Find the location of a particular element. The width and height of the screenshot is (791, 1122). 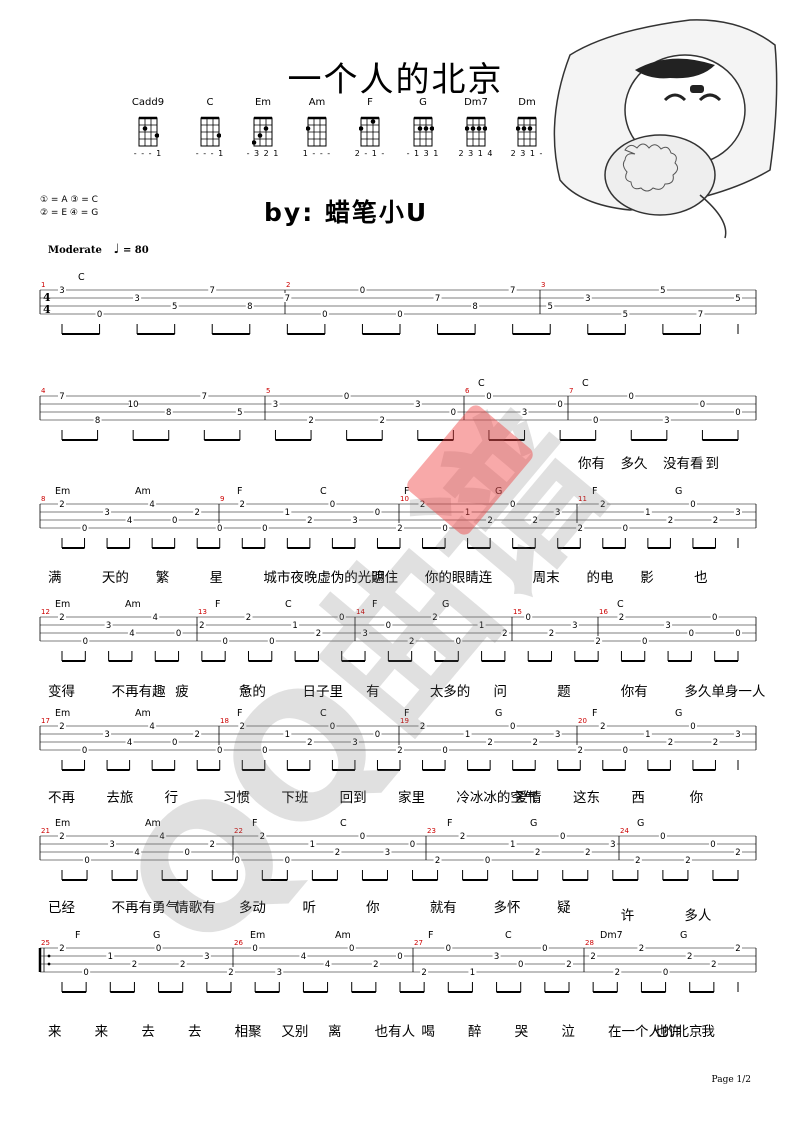

measure-number: 17 is located at coordinates (45, 721).